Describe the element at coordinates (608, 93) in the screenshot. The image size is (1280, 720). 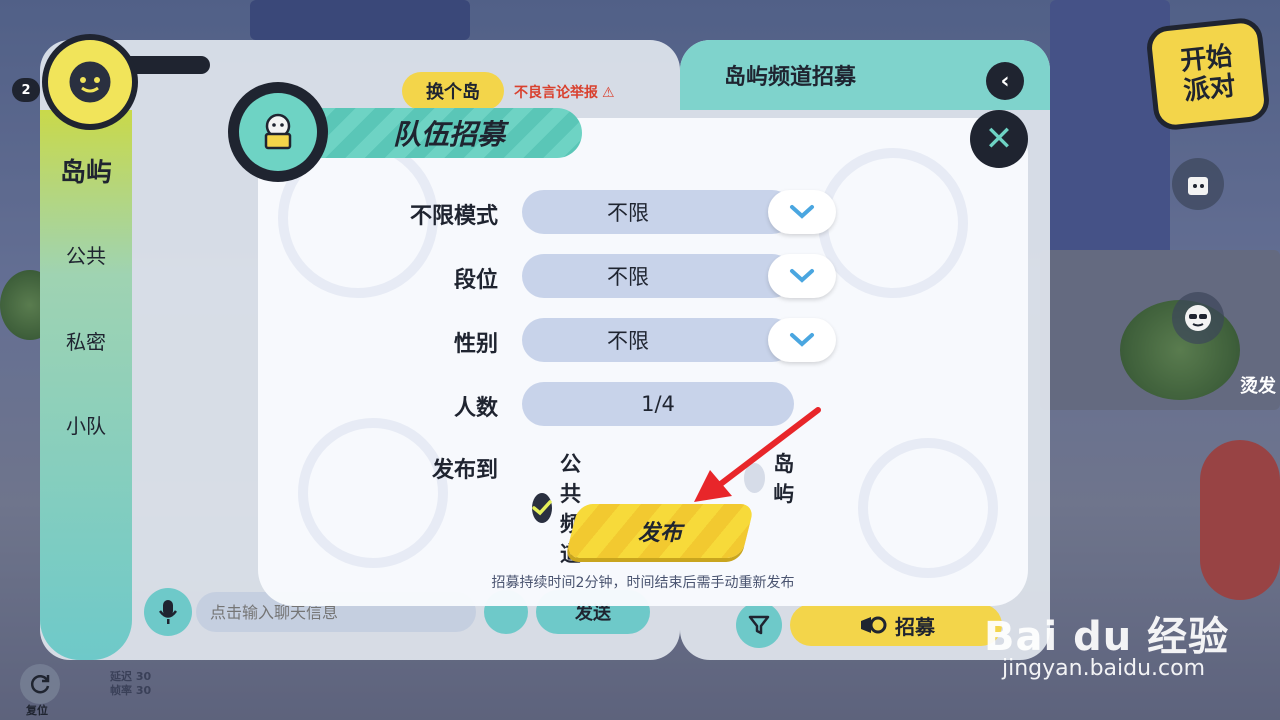
I see `warning-icon: ⚠` at that location.